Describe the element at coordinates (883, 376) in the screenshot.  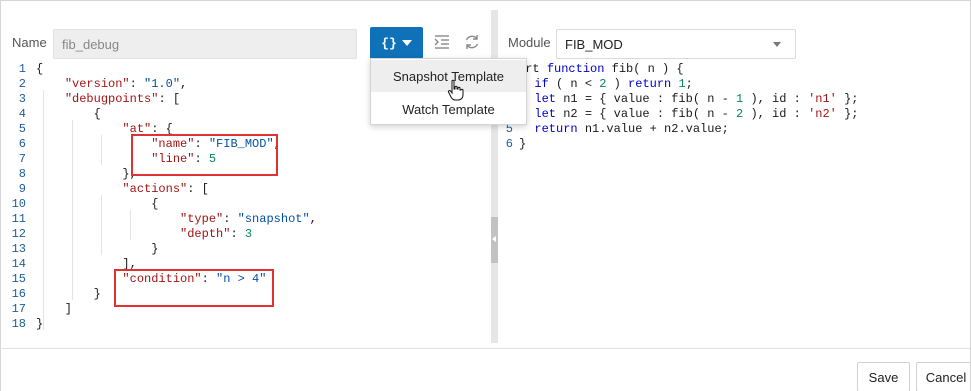
I see `save-button: Save` at that location.